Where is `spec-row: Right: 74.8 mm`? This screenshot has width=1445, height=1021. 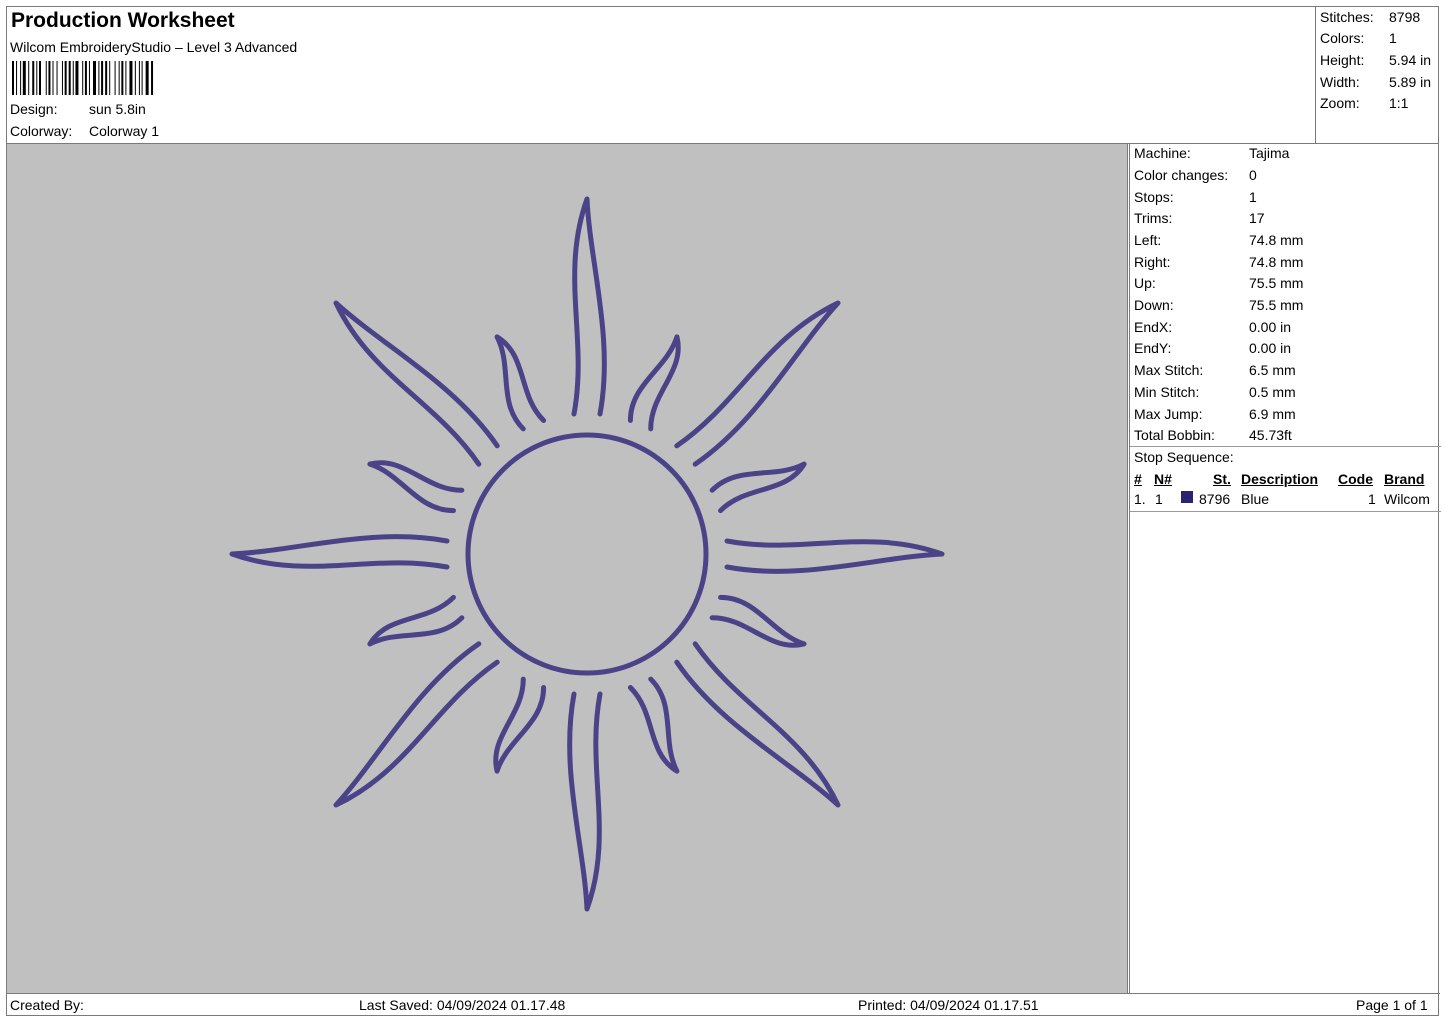
spec-row: Right: 74.8 mm is located at coordinates (1219, 262).